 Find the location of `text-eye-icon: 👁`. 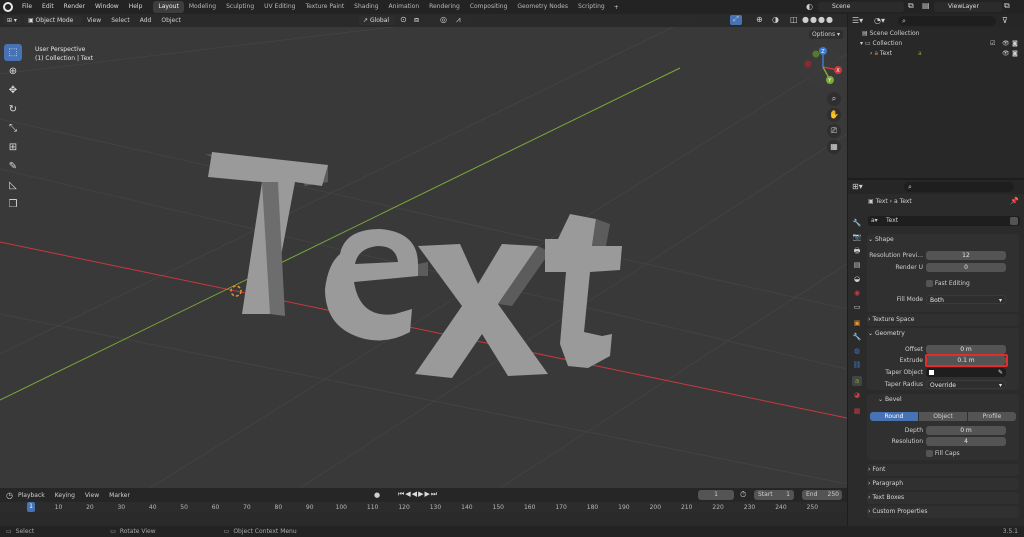

text-eye-icon: 👁 is located at coordinates (1006, 53).